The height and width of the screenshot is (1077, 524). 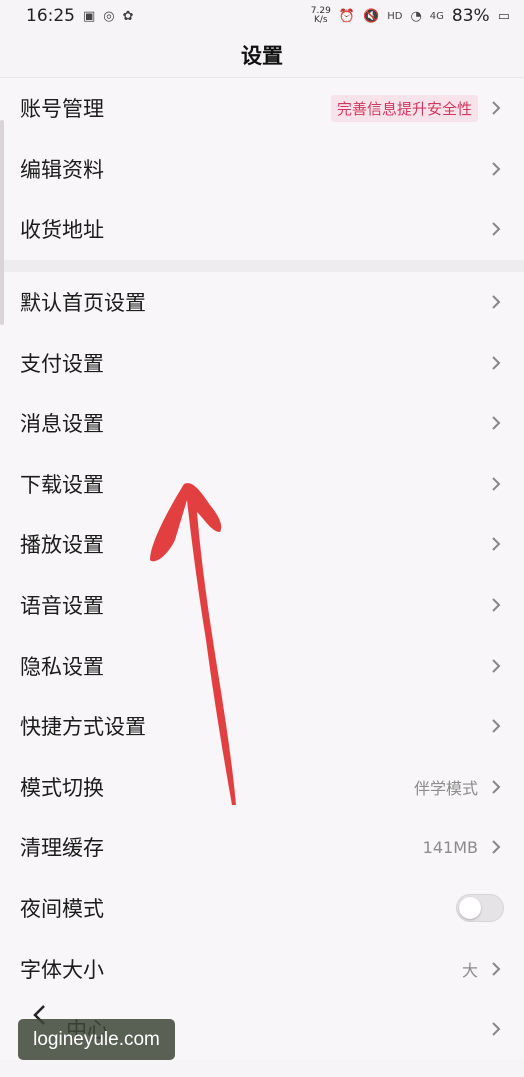 I want to click on night-mode-toggle, so click(x=480, y=908).